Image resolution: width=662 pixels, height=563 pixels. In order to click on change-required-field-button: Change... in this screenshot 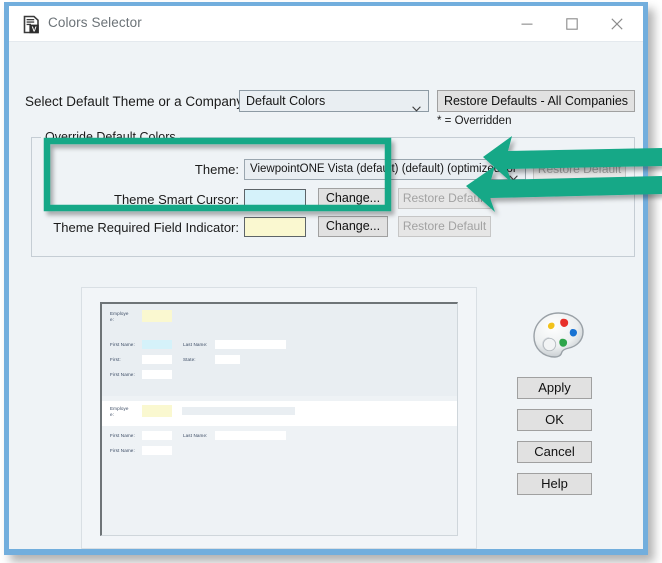, I will do `click(353, 226)`.